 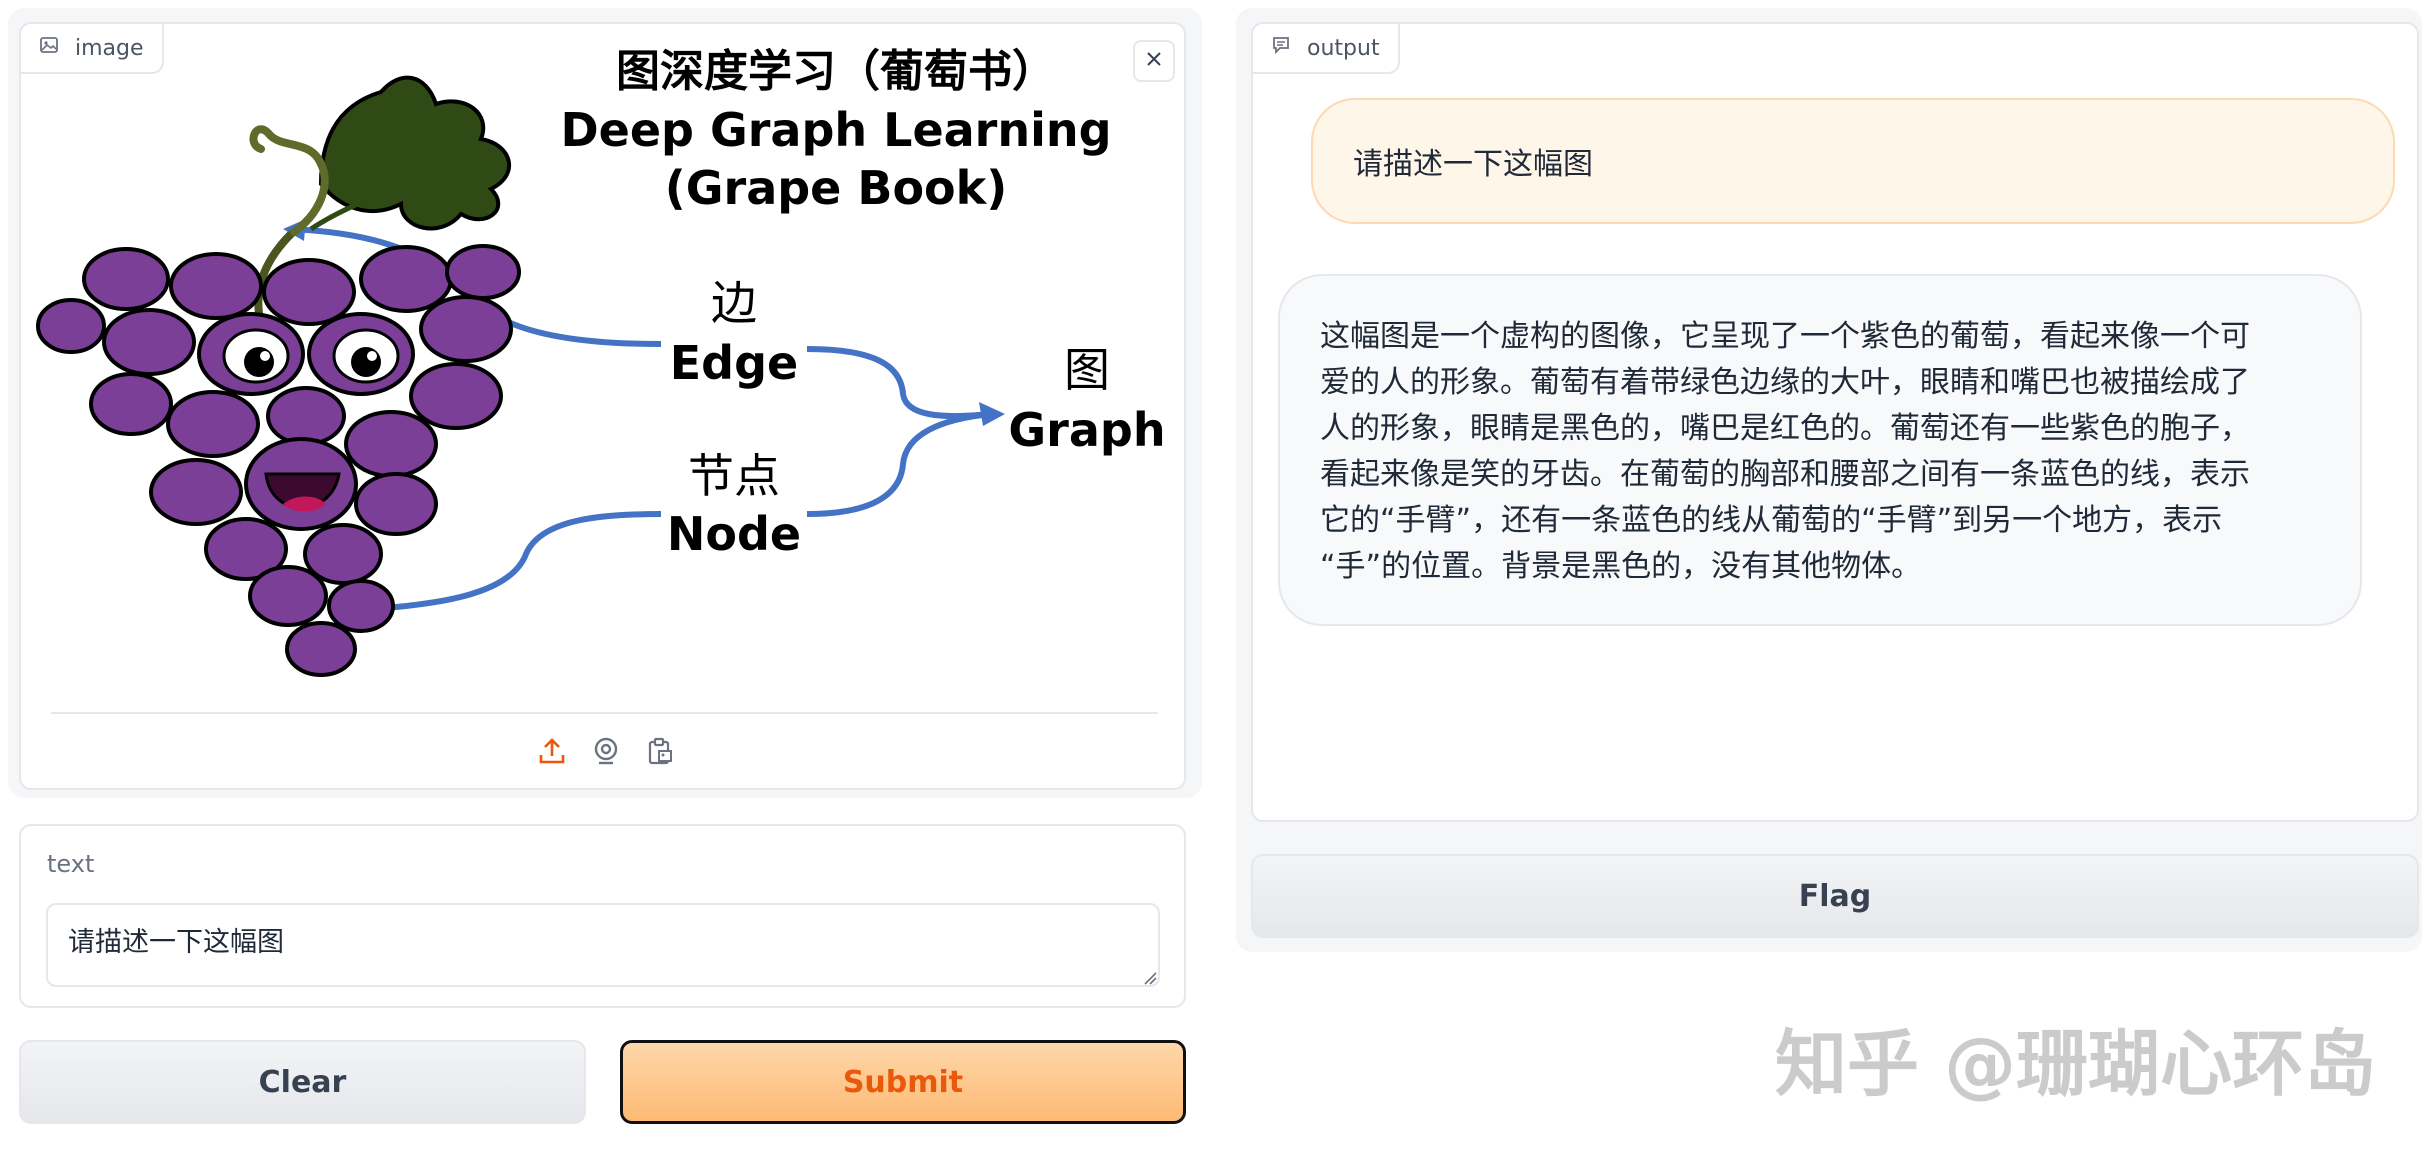 I want to click on graph-arrow-lower, so click(x=899, y=464).